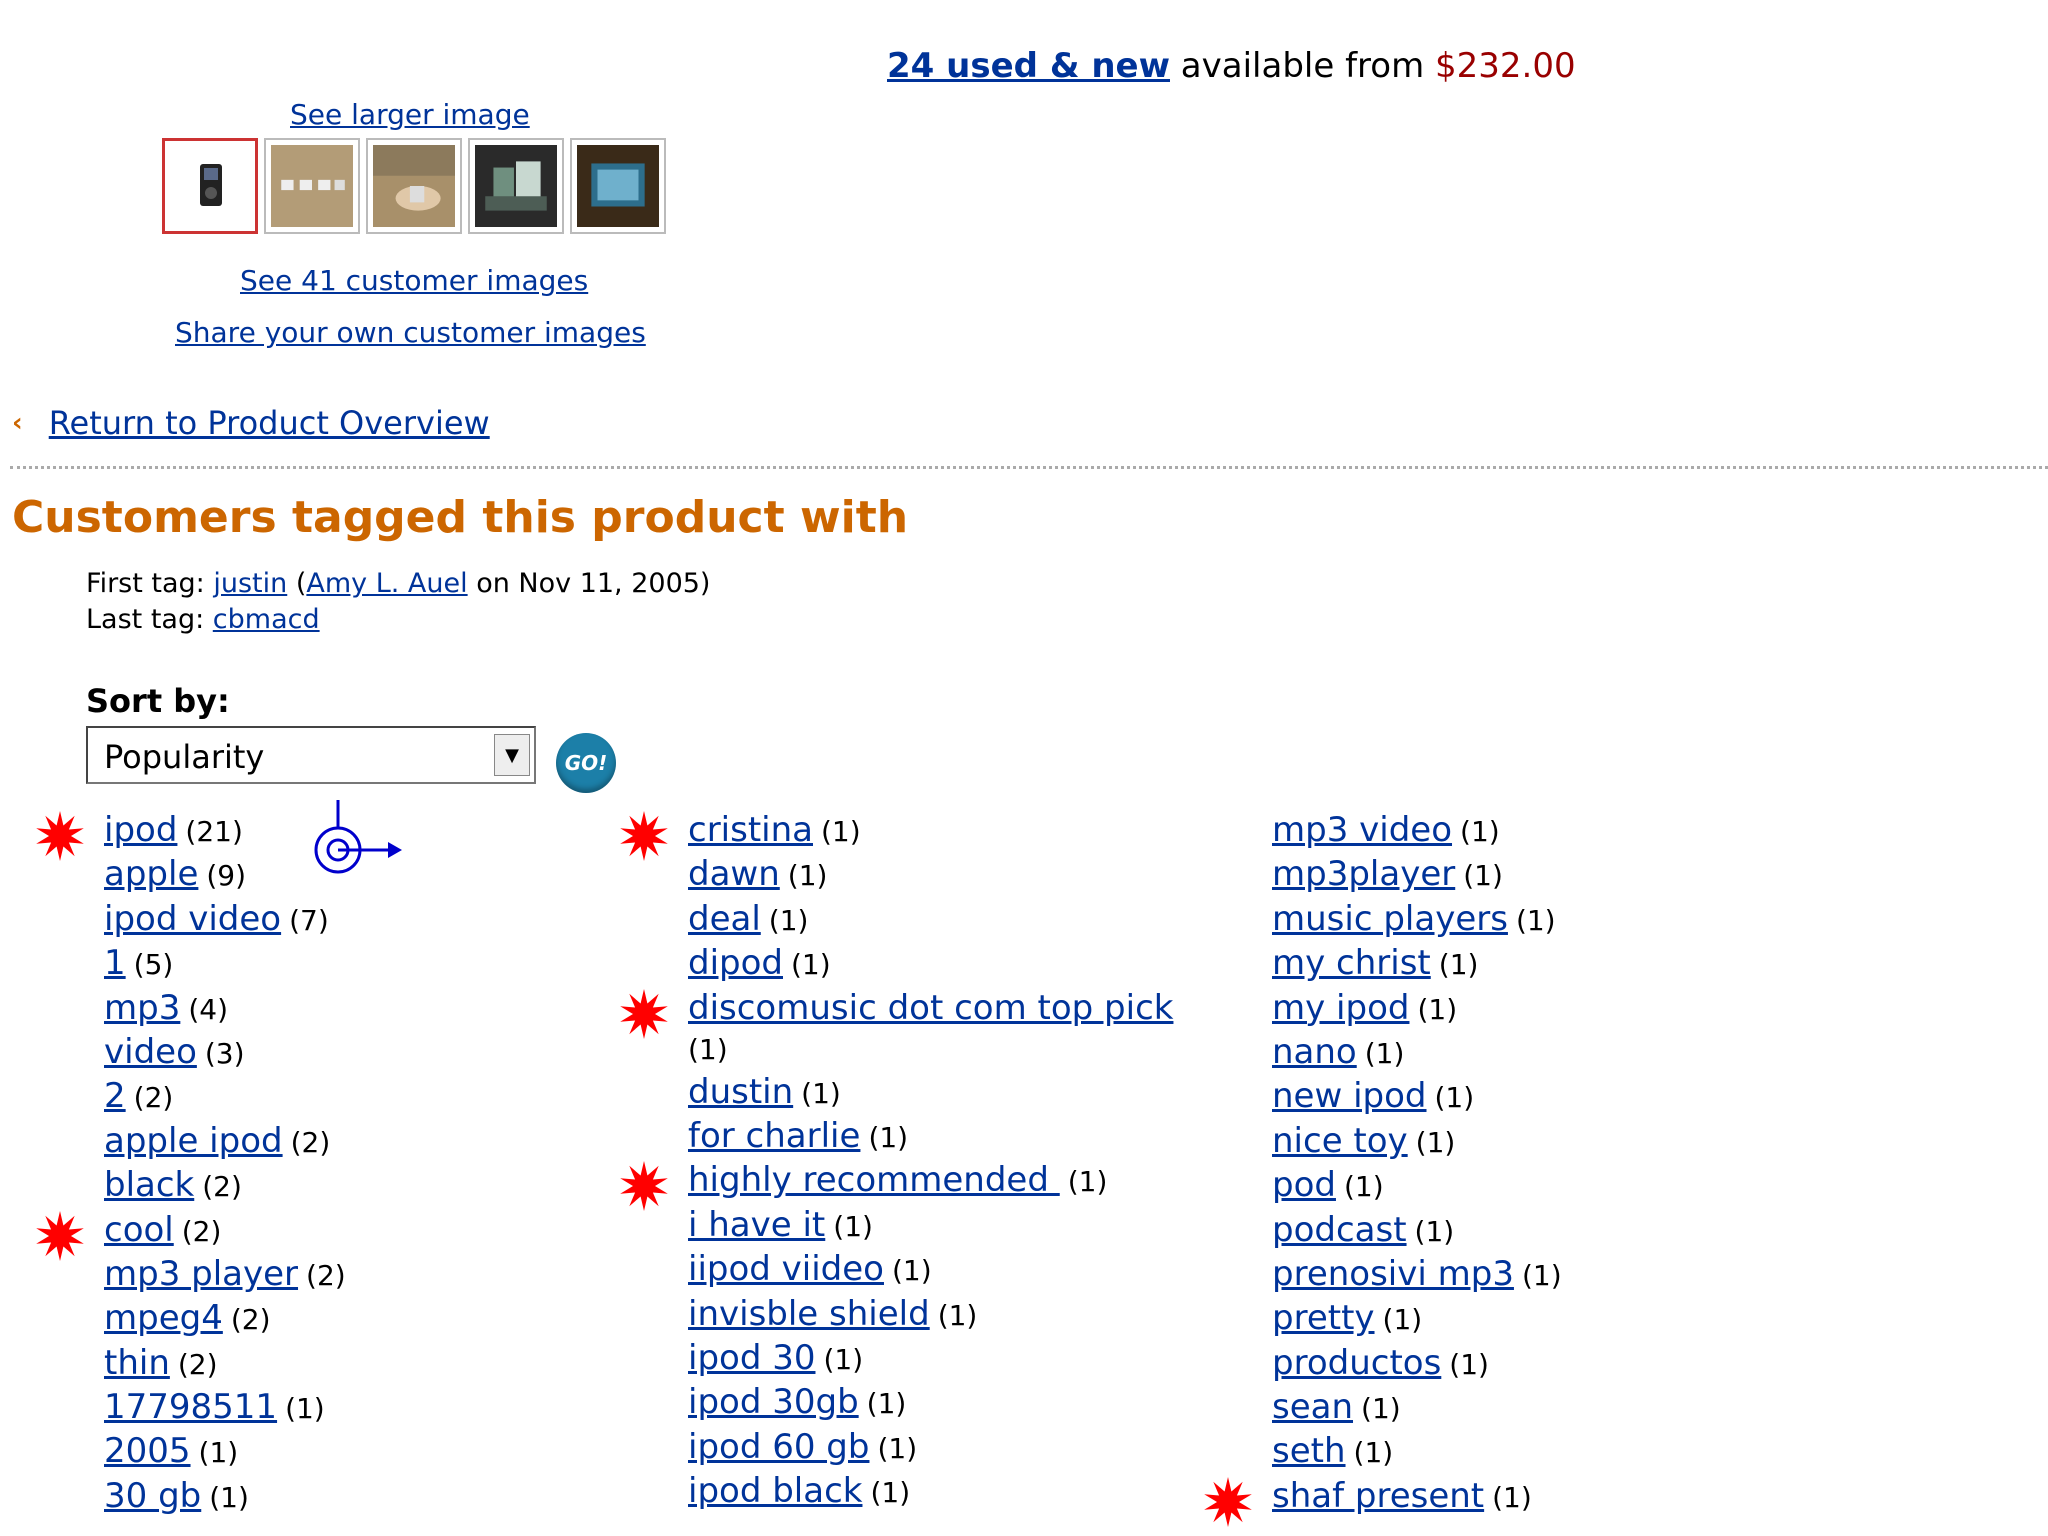 Image resolution: width=2048 pixels, height=1536 pixels. I want to click on ipod-thumbnail-icon, so click(210, 186).